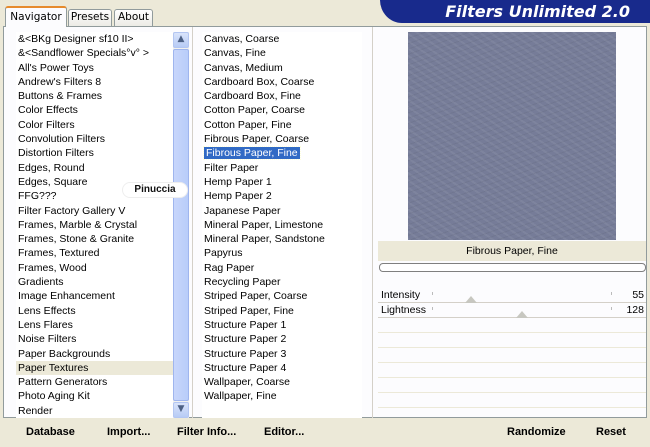 This screenshot has height=447, width=650. I want to click on param-value: 55, so click(638, 295).